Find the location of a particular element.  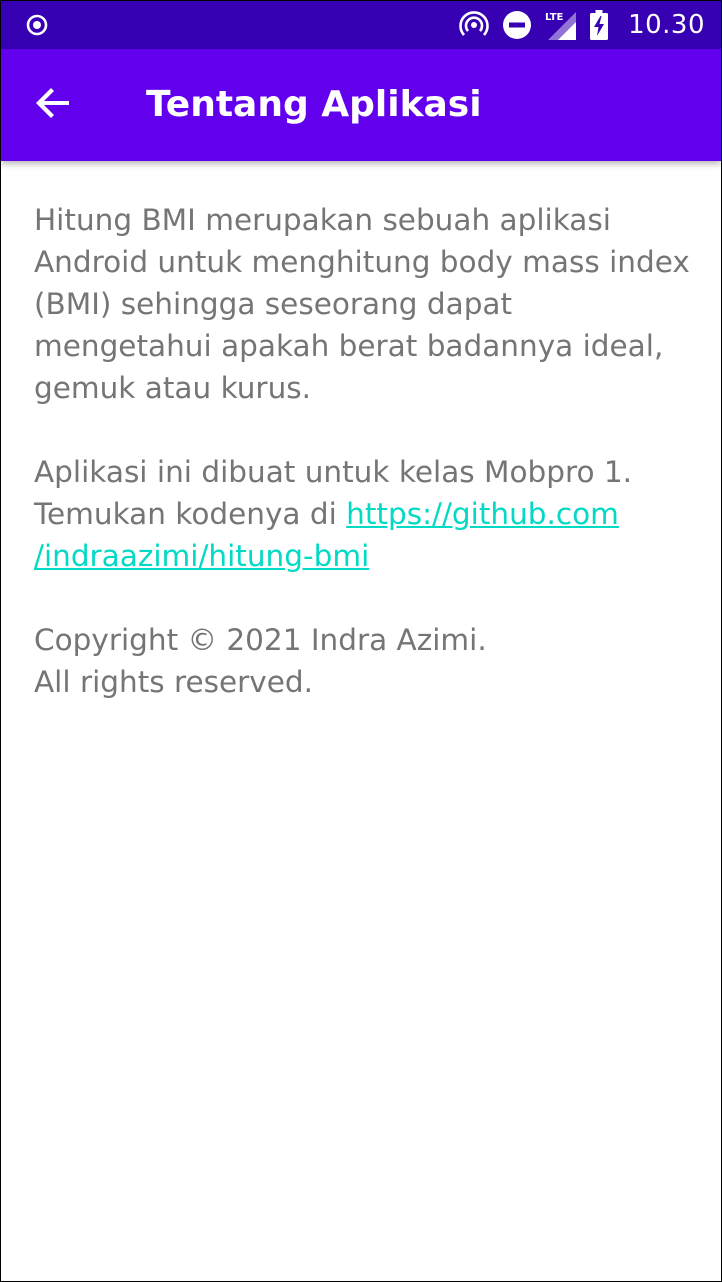

battery-charging-icon is located at coordinates (599, 25).